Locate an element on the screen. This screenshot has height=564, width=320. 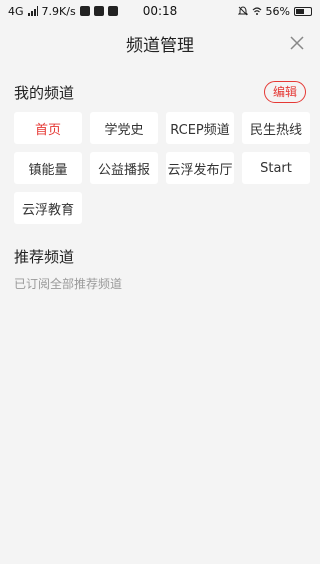
status-left: 4G 7.9K/s is located at coordinates (63, 11).